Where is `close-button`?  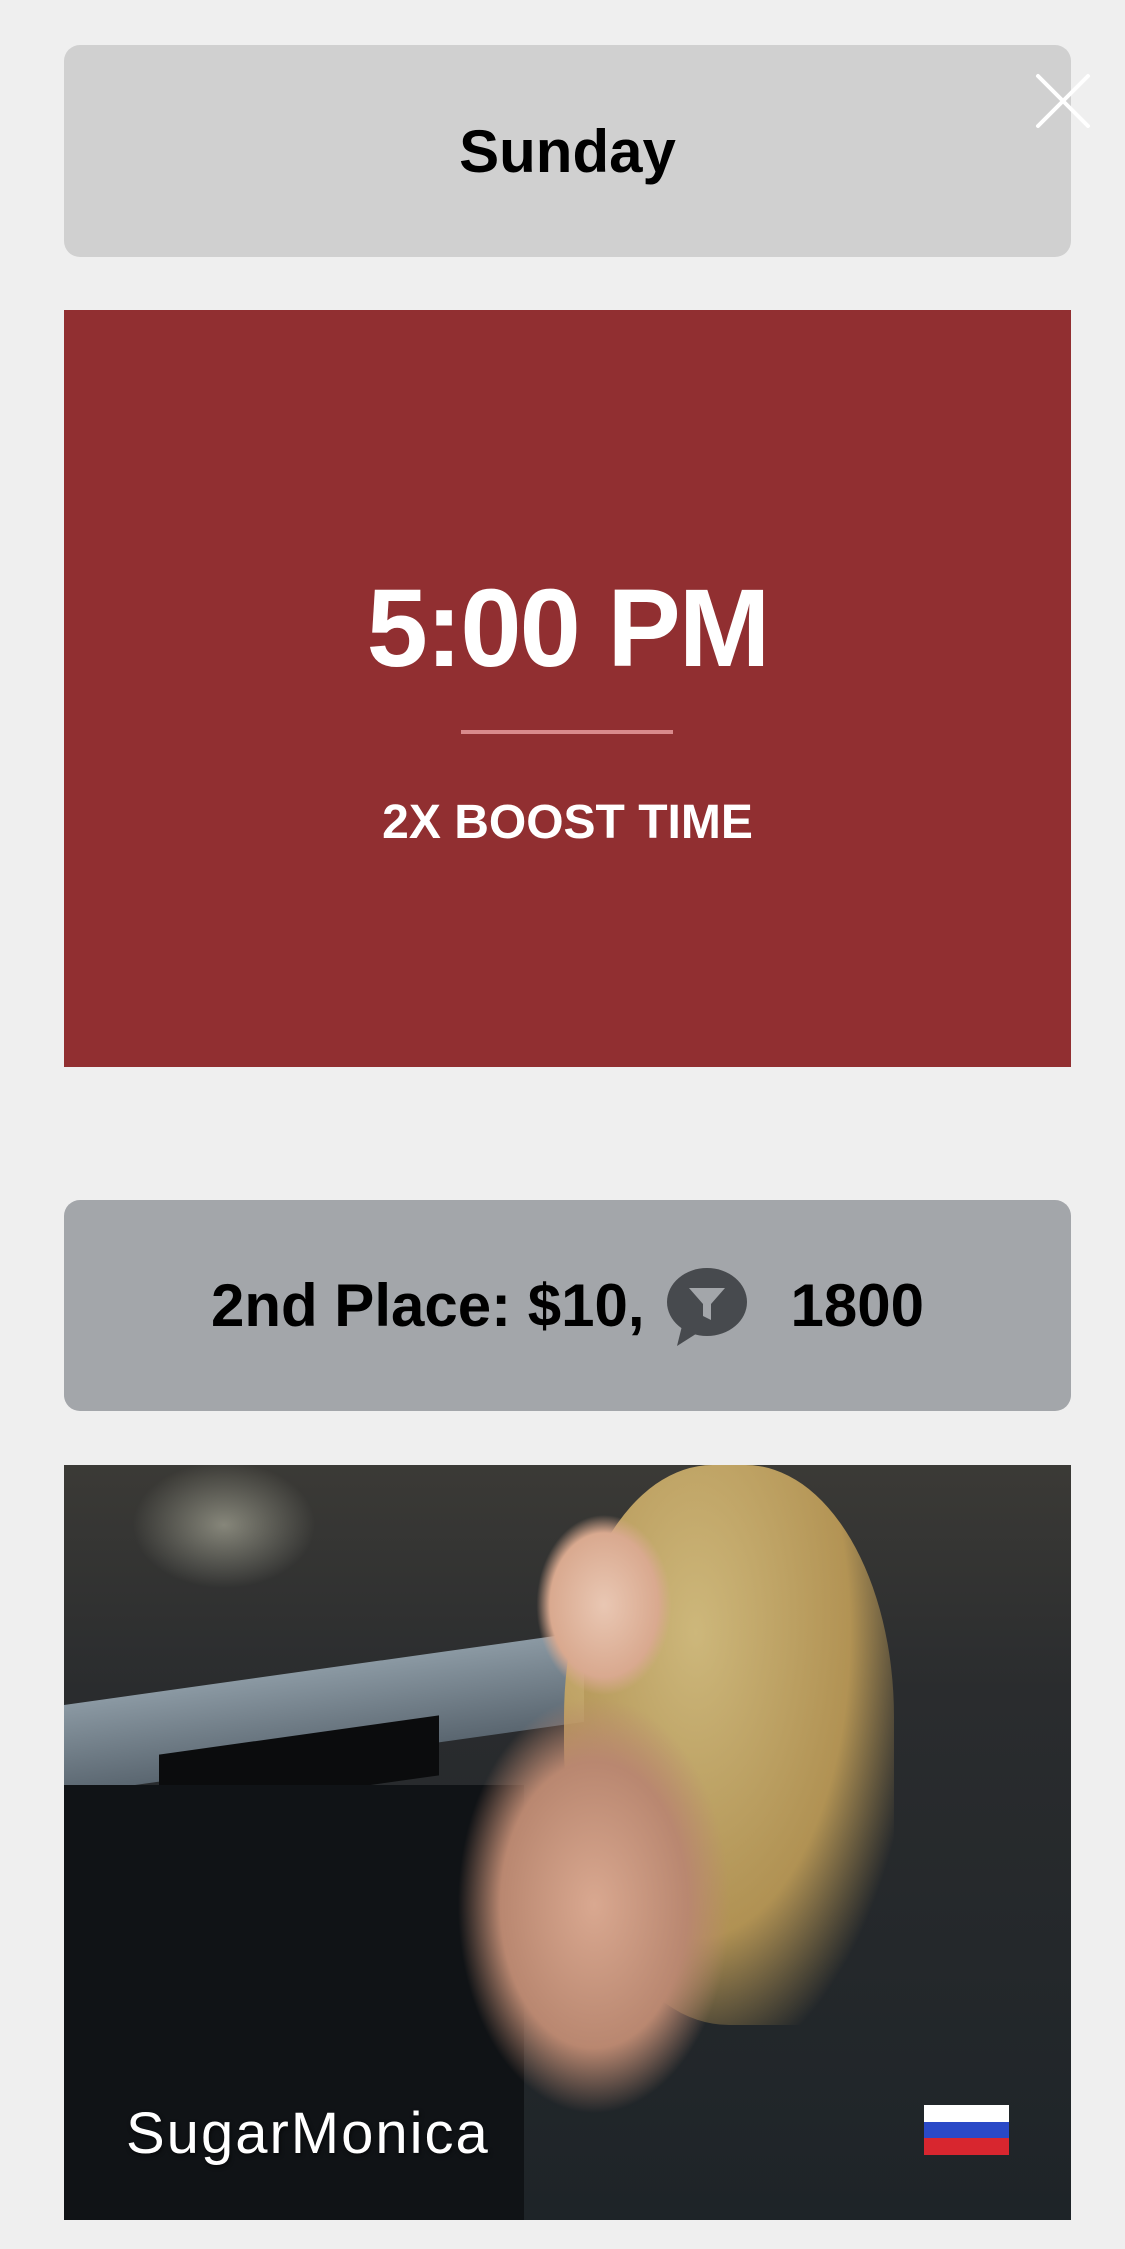 close-button is located at coordinates (1063, 101).